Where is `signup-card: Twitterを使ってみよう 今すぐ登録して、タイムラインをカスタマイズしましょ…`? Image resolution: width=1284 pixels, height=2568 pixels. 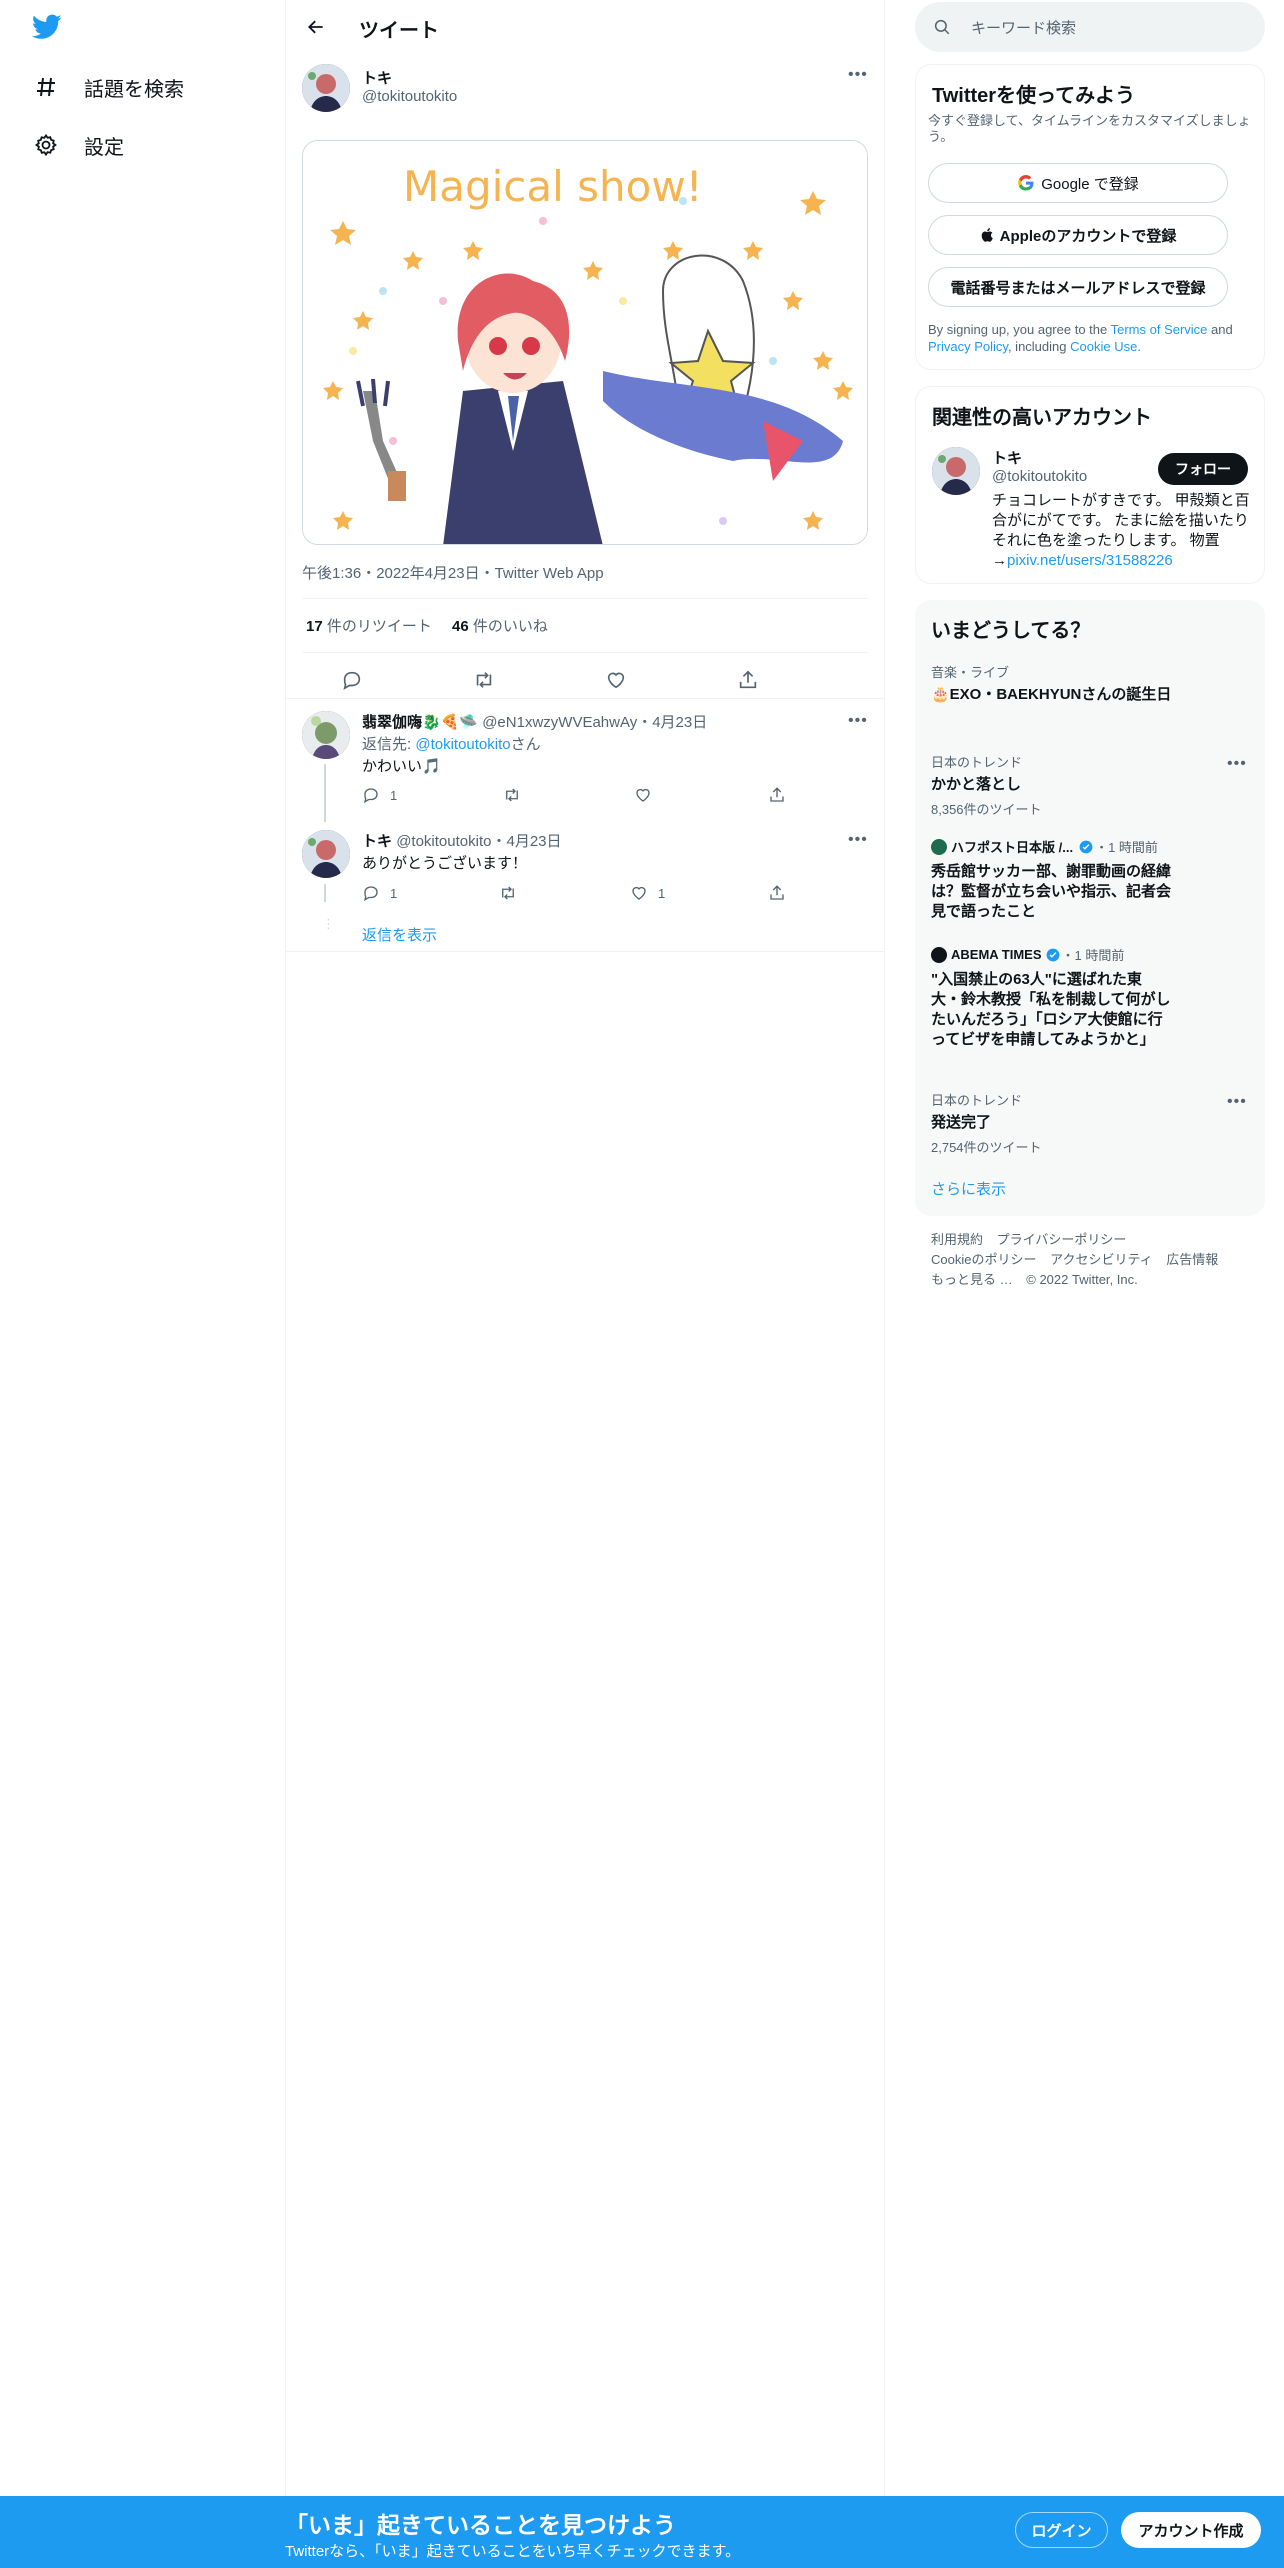
signup-card: Twitterを使ってみよう 今すぐ登録して、タイムラインをカスタマイズしましょ… is located at coordinates (1090, 217).